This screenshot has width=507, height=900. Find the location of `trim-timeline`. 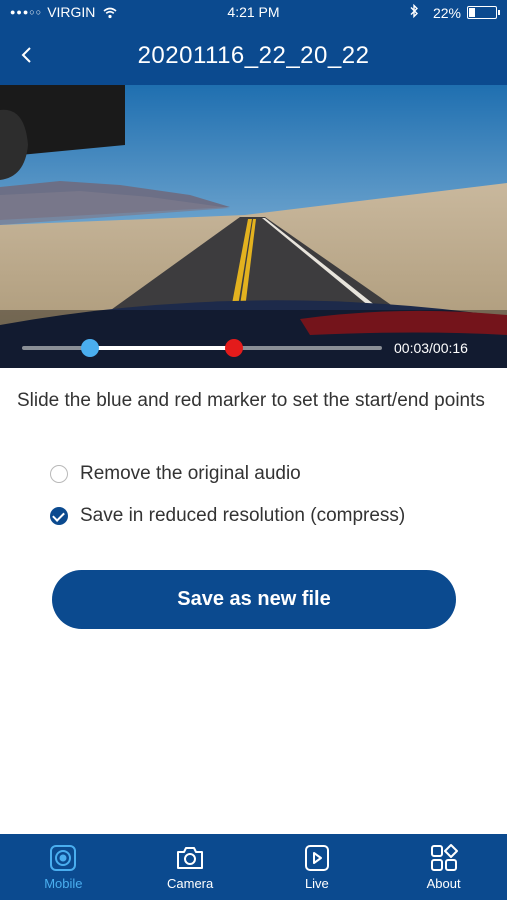

trim-timeline is located at coordinates (202, 348).